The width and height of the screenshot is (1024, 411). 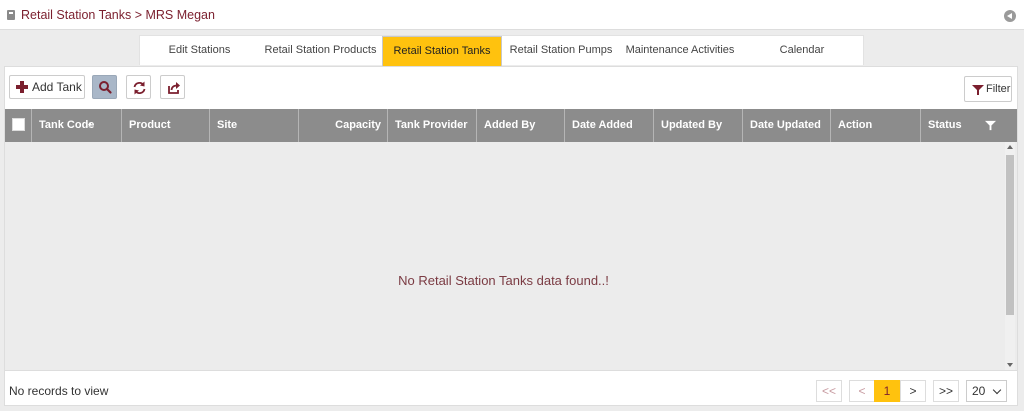 I want to click on vertical-scrollbar, so click(x=1010, y=256).